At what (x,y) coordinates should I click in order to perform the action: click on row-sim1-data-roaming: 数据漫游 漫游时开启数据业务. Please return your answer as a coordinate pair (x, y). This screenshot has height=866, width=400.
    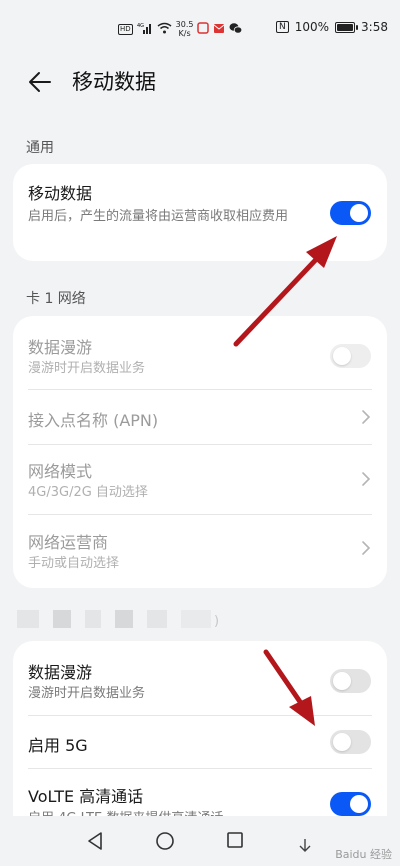
    Looking at the image, I should click on (200, 352).